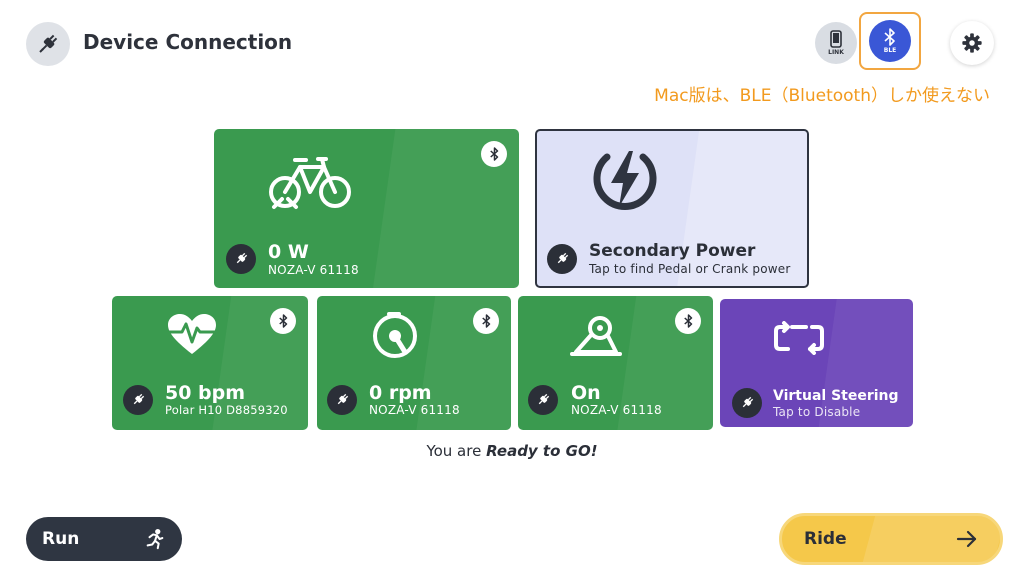  I want to click on steering-icon, so click(799, 338).